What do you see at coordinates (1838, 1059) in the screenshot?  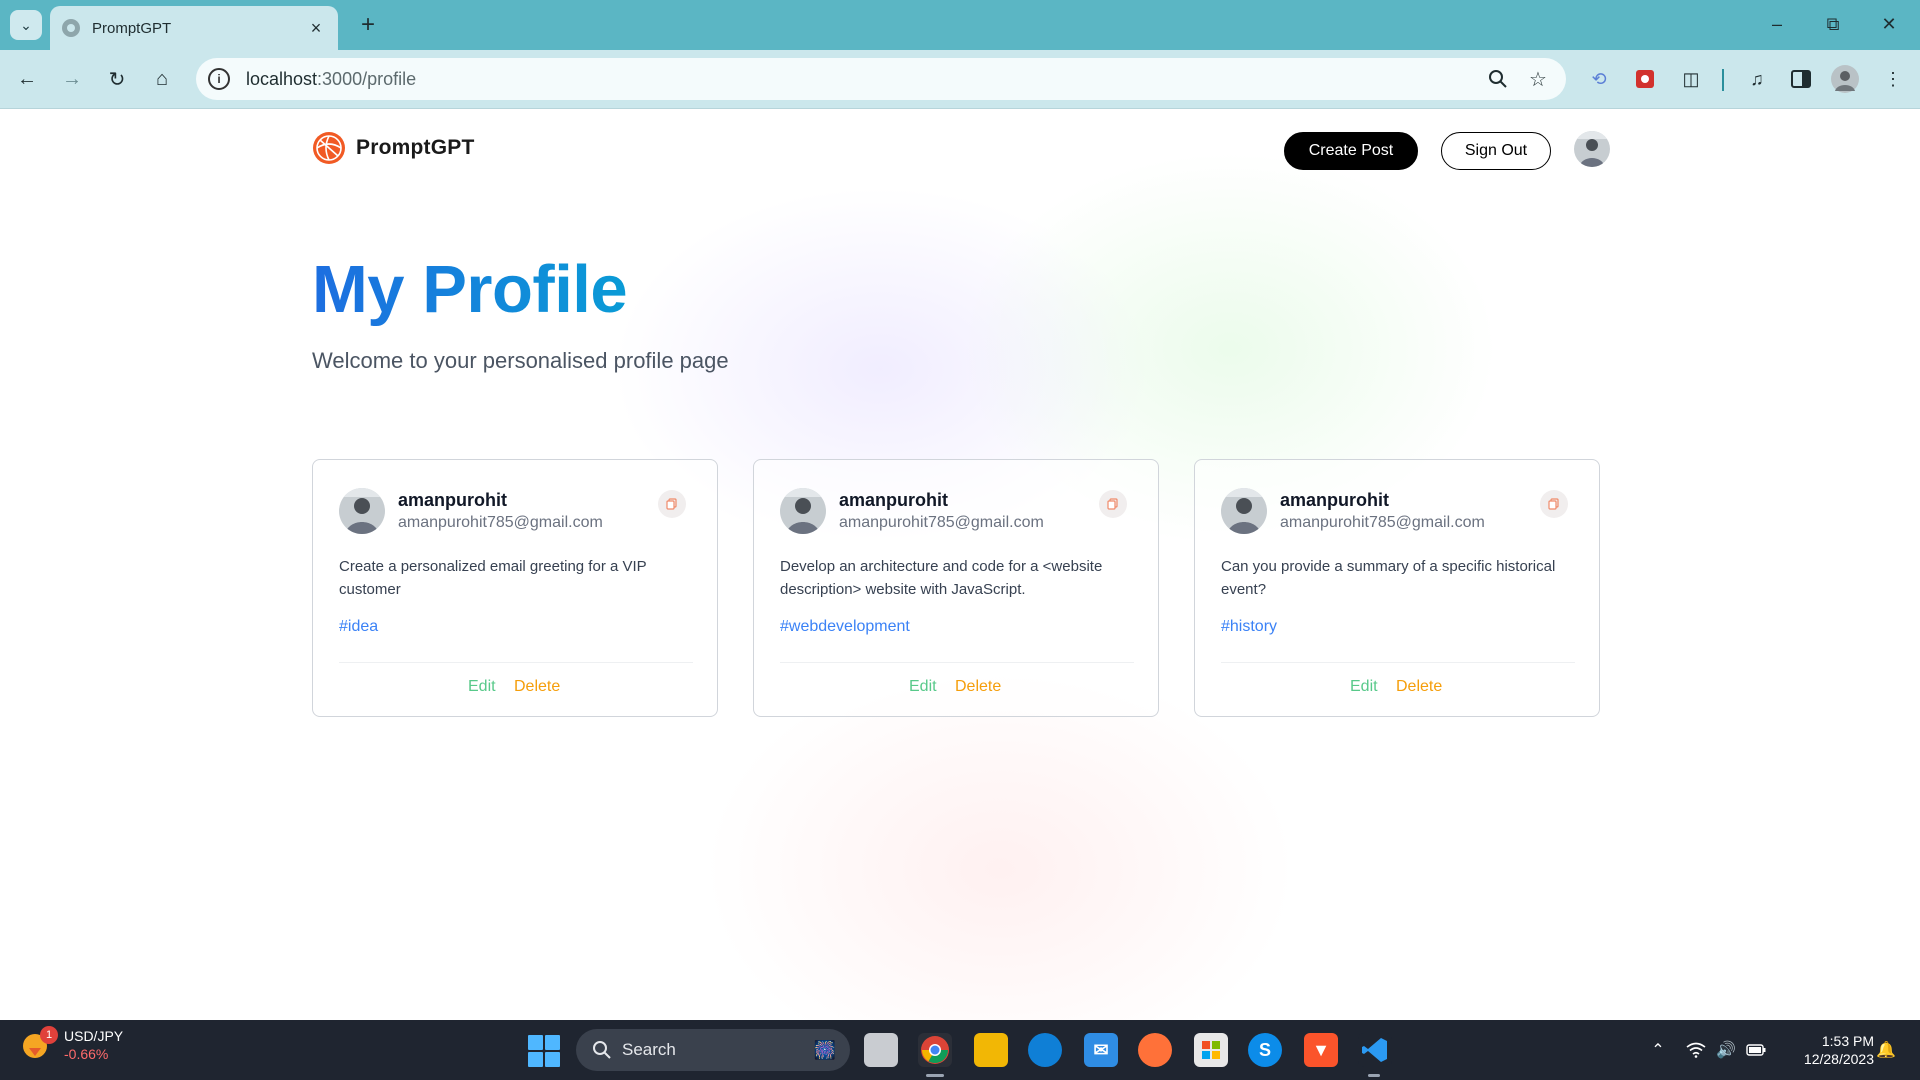 I see `clock-date: 12/28/2023` at bounding box center [1838, 1059].